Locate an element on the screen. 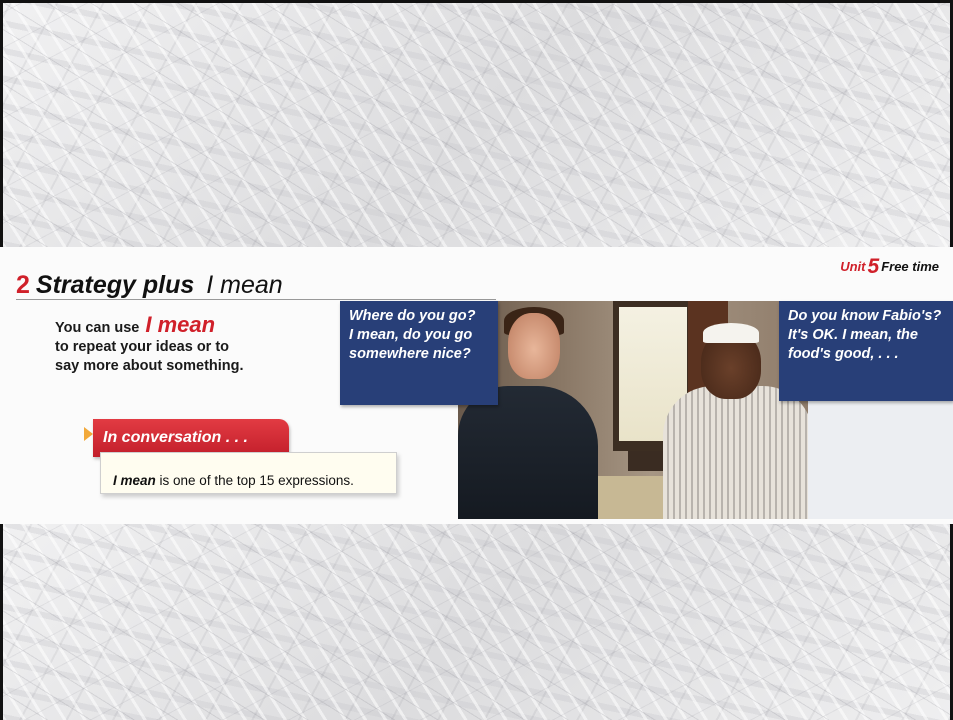 The height and width of the screenshot is (720, 953). arrow-icon is located at coordinates (88, 434).